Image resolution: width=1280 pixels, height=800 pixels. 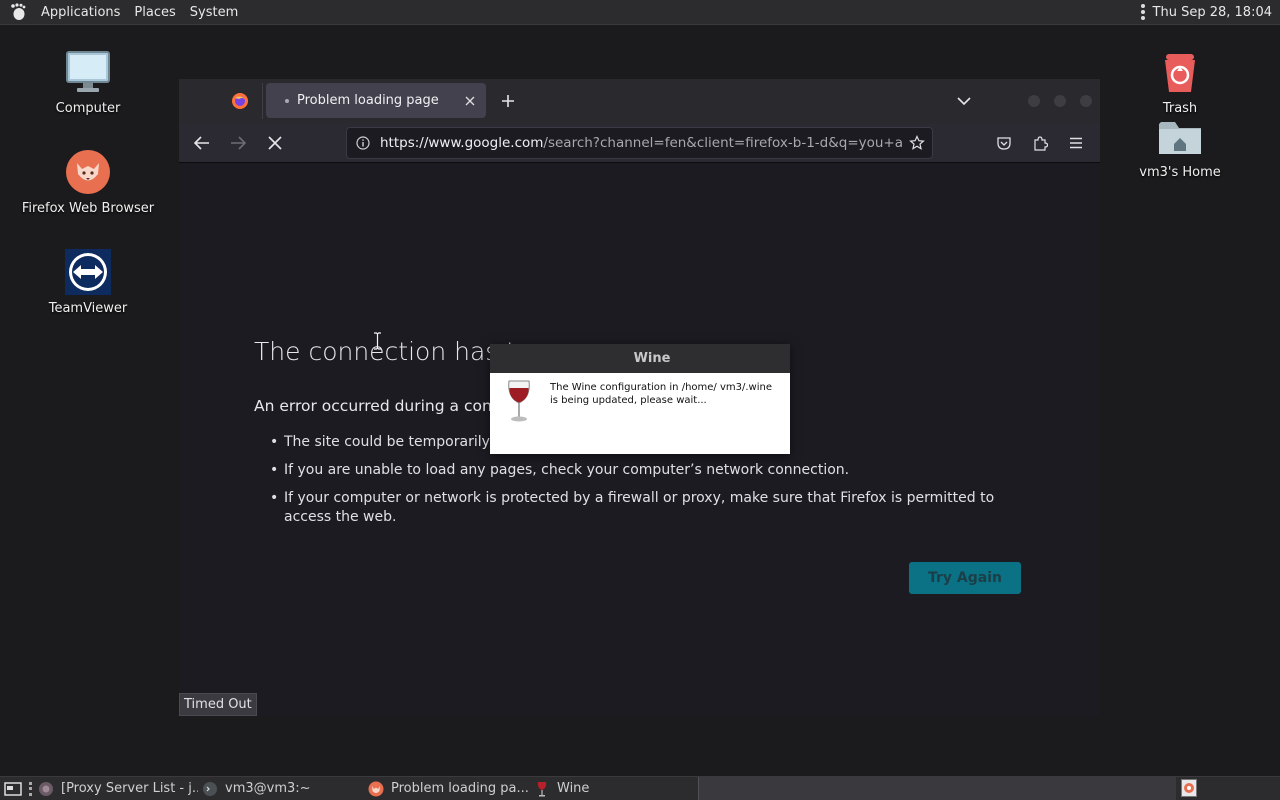 I want to click on hamburger-menu-icon, so click(x=1076, y=143).